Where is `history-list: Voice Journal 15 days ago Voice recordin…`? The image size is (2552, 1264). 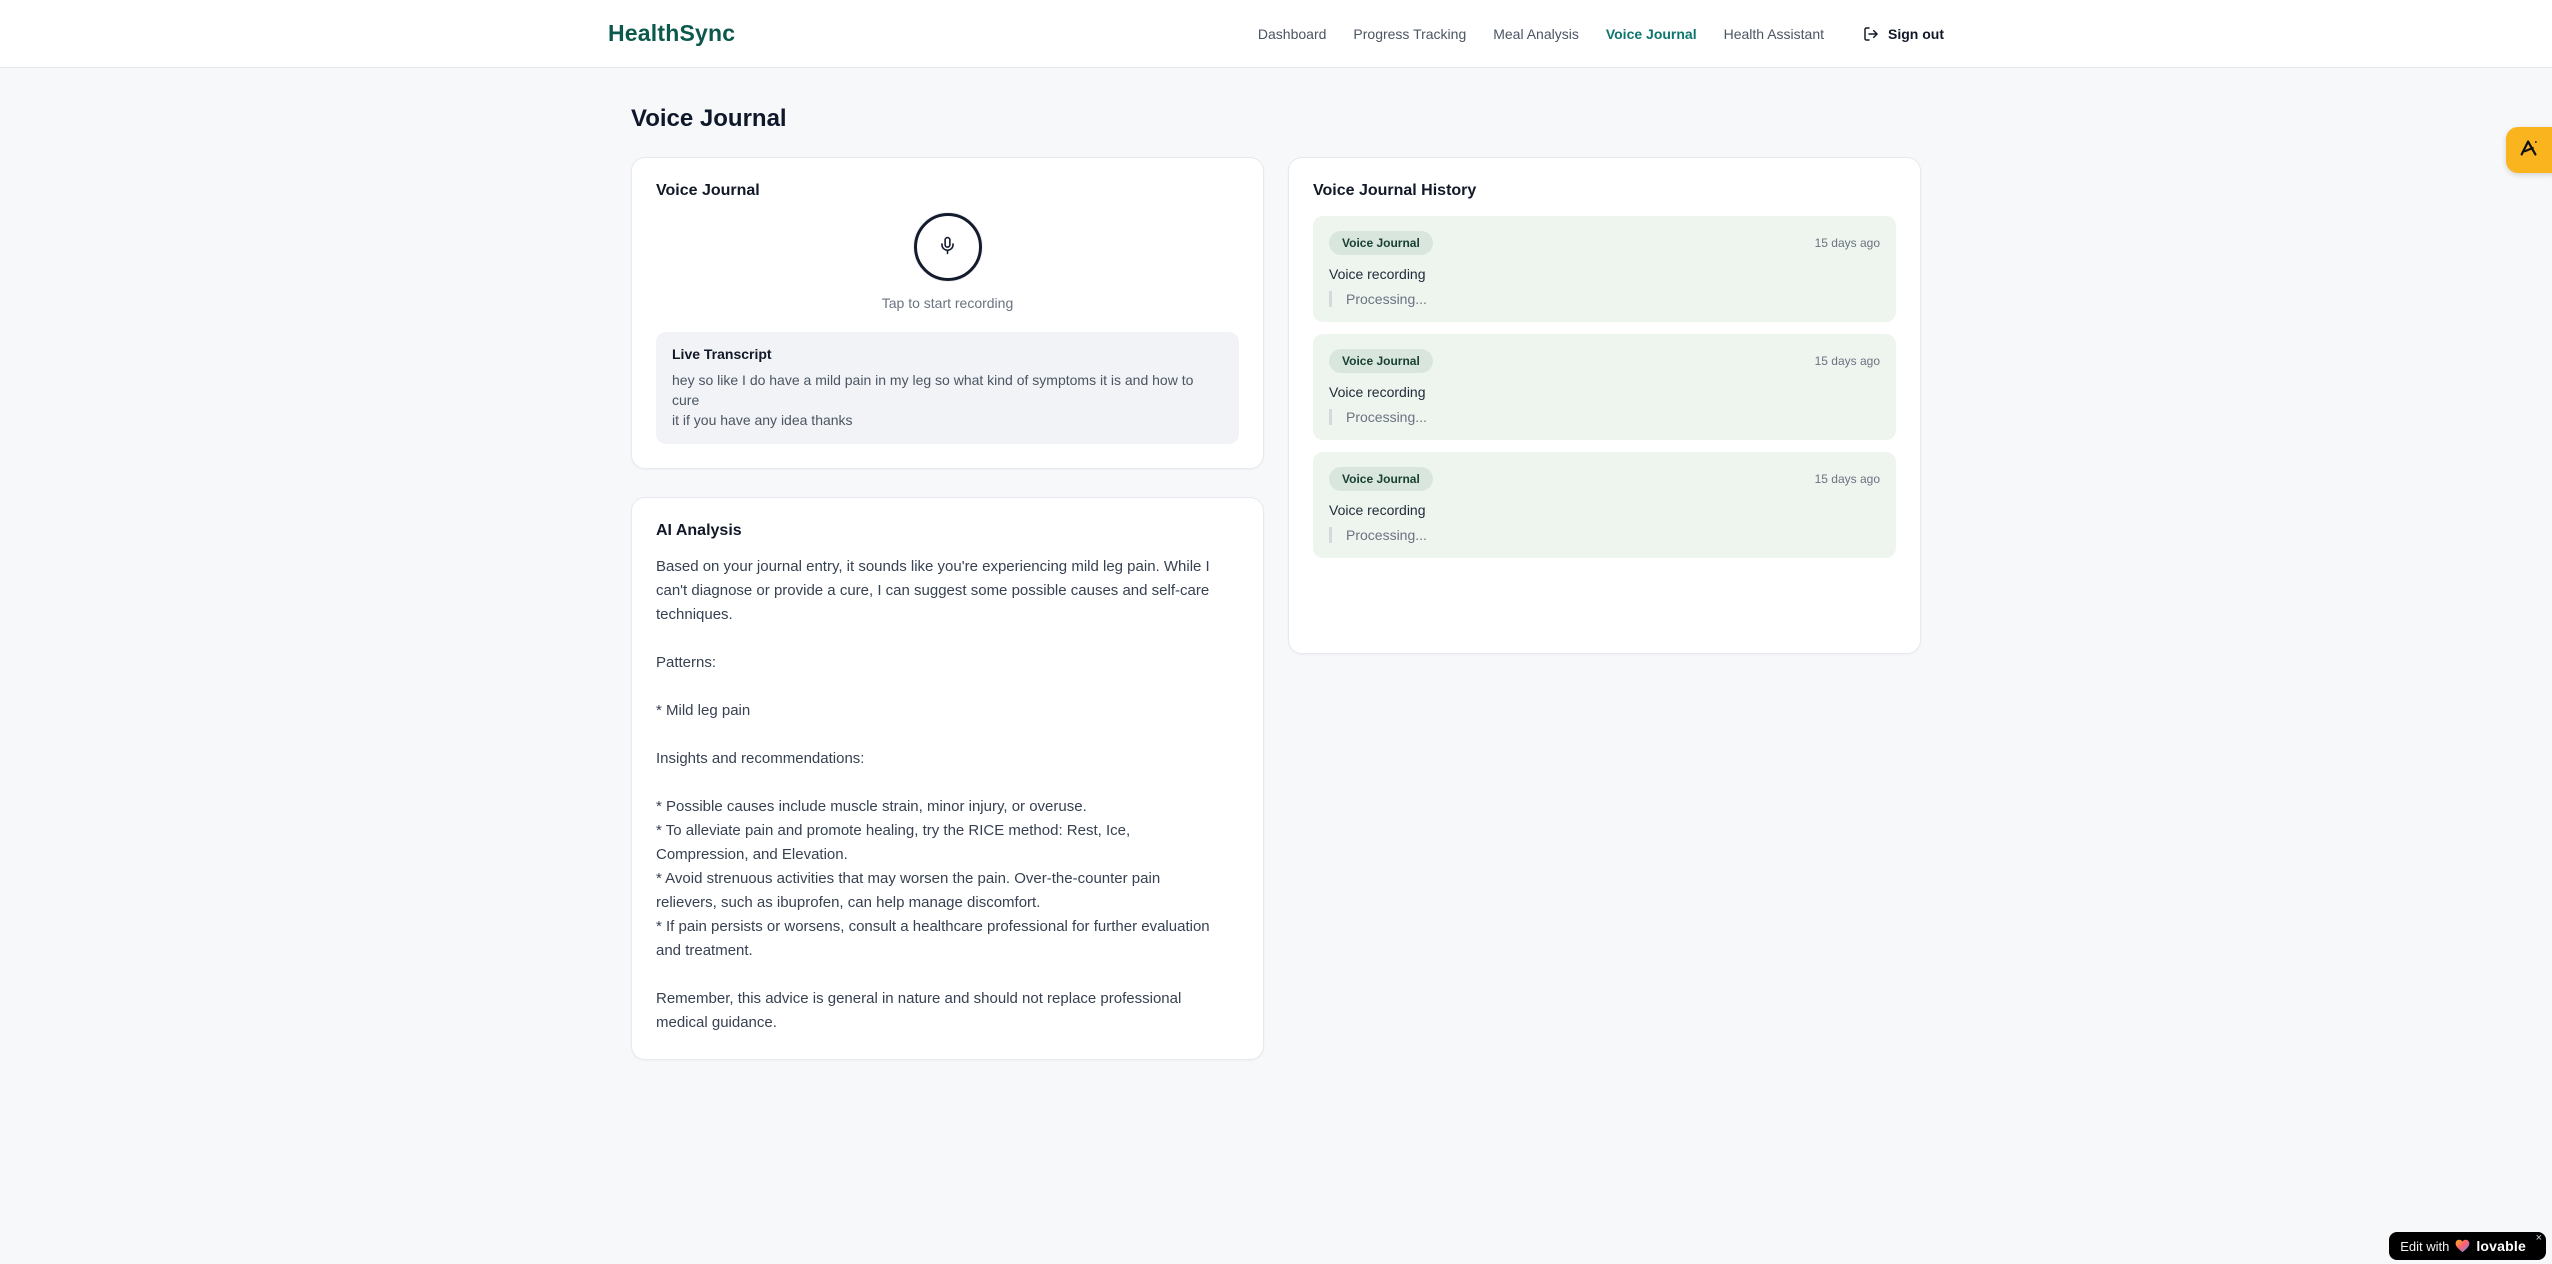
history-list: Voice Journal 15 days ago Voice recordin… is located at coordinates (1604, 387).